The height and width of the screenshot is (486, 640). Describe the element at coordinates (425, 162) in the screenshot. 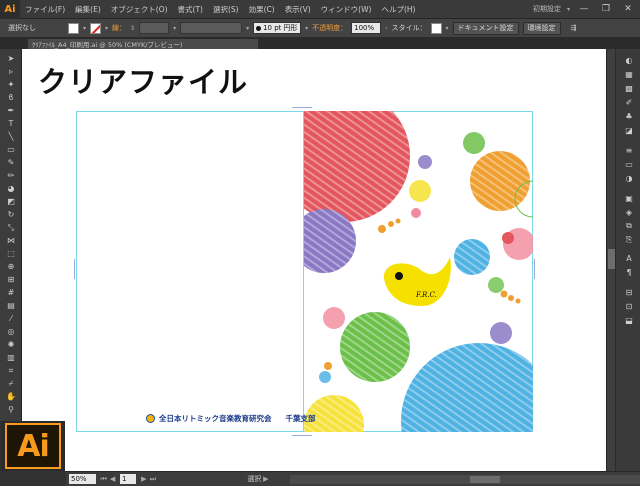

I see `purple-small-circle` at that location.